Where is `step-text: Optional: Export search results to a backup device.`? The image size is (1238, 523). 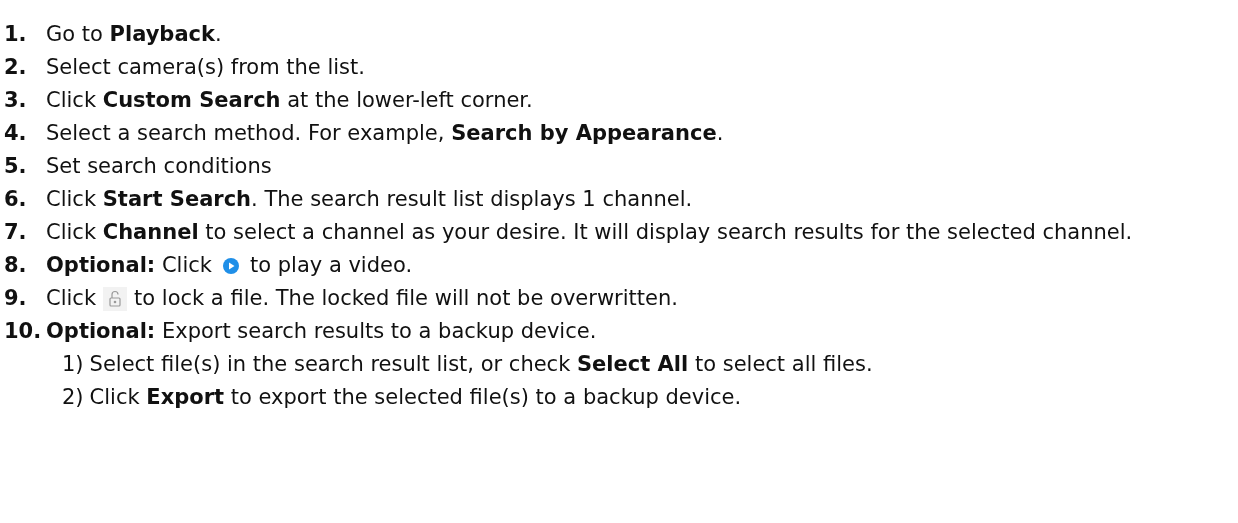 step-text: Optional: Export search results to a backup device. is located at coordinates (322, 331).